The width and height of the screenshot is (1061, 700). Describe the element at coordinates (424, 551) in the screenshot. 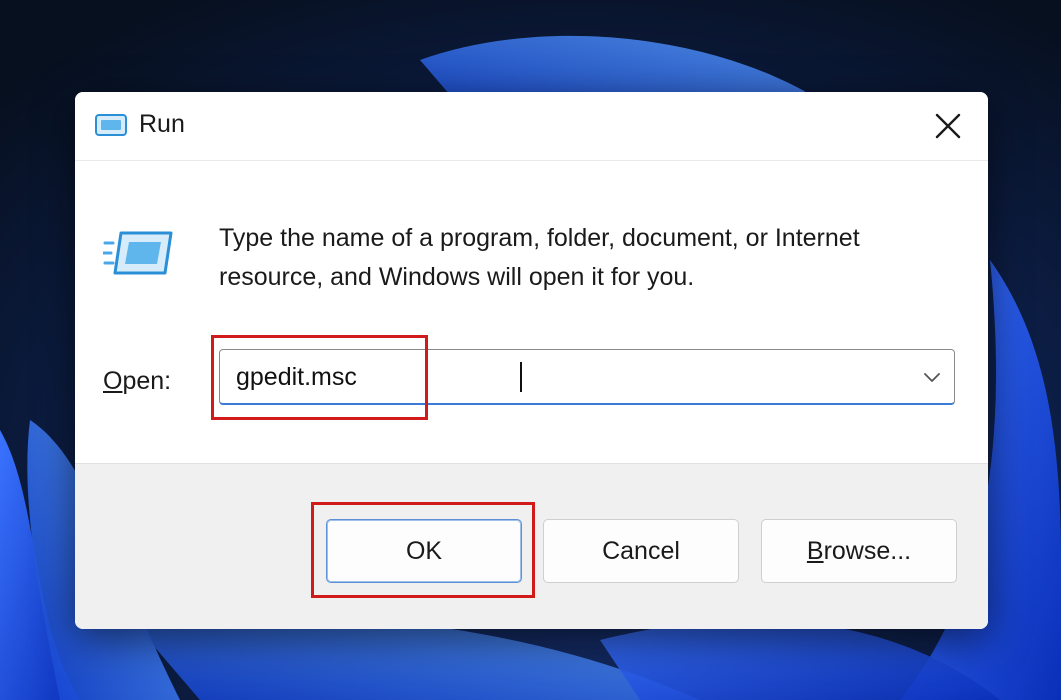

I see `ok-button: OK` at that location.